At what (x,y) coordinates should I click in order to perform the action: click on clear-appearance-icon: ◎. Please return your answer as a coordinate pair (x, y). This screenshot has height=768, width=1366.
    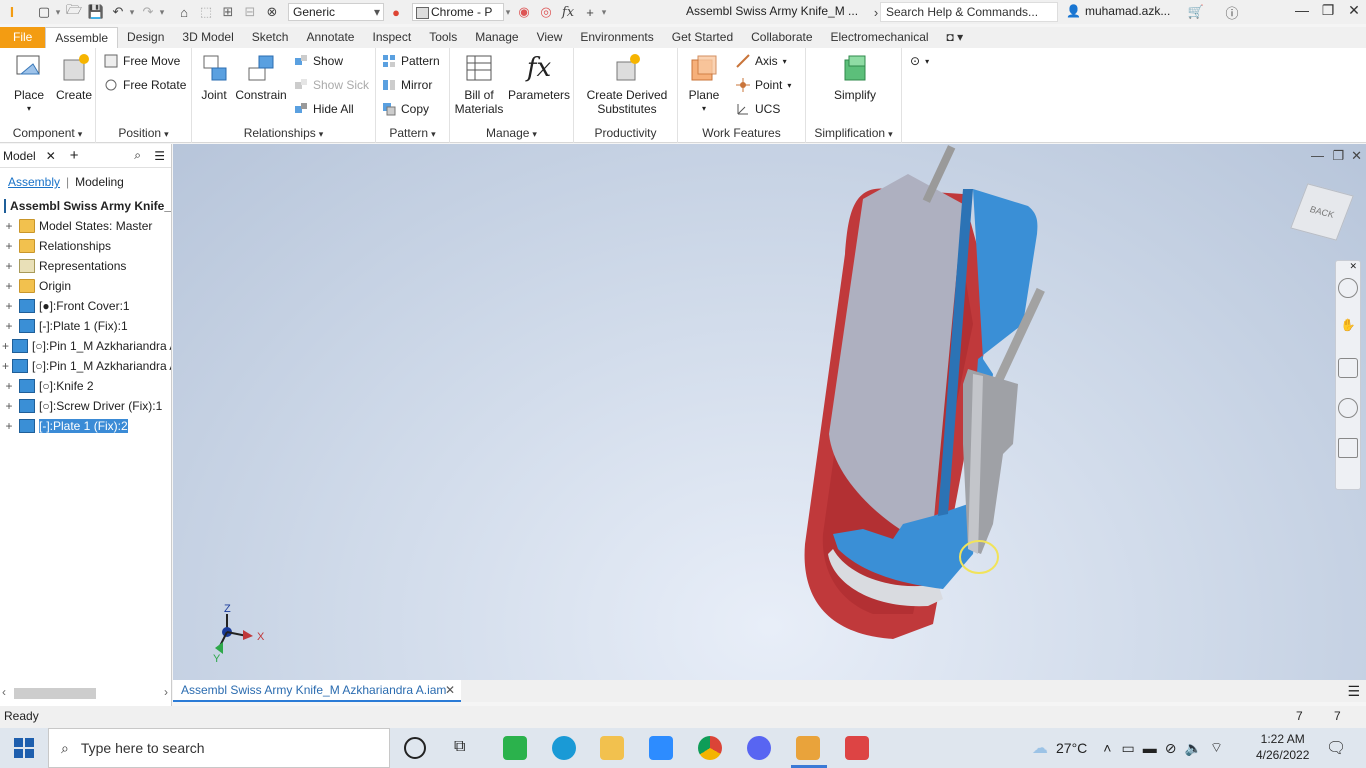
    Looking at the image, I should click on (546, 12).